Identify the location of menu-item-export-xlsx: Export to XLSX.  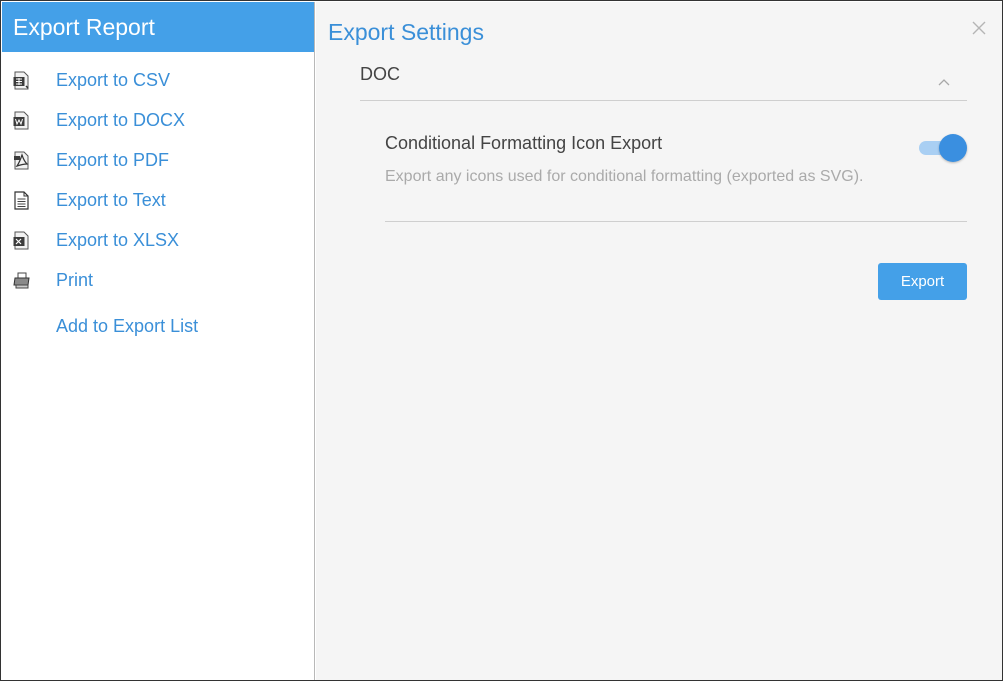
(158, 240).